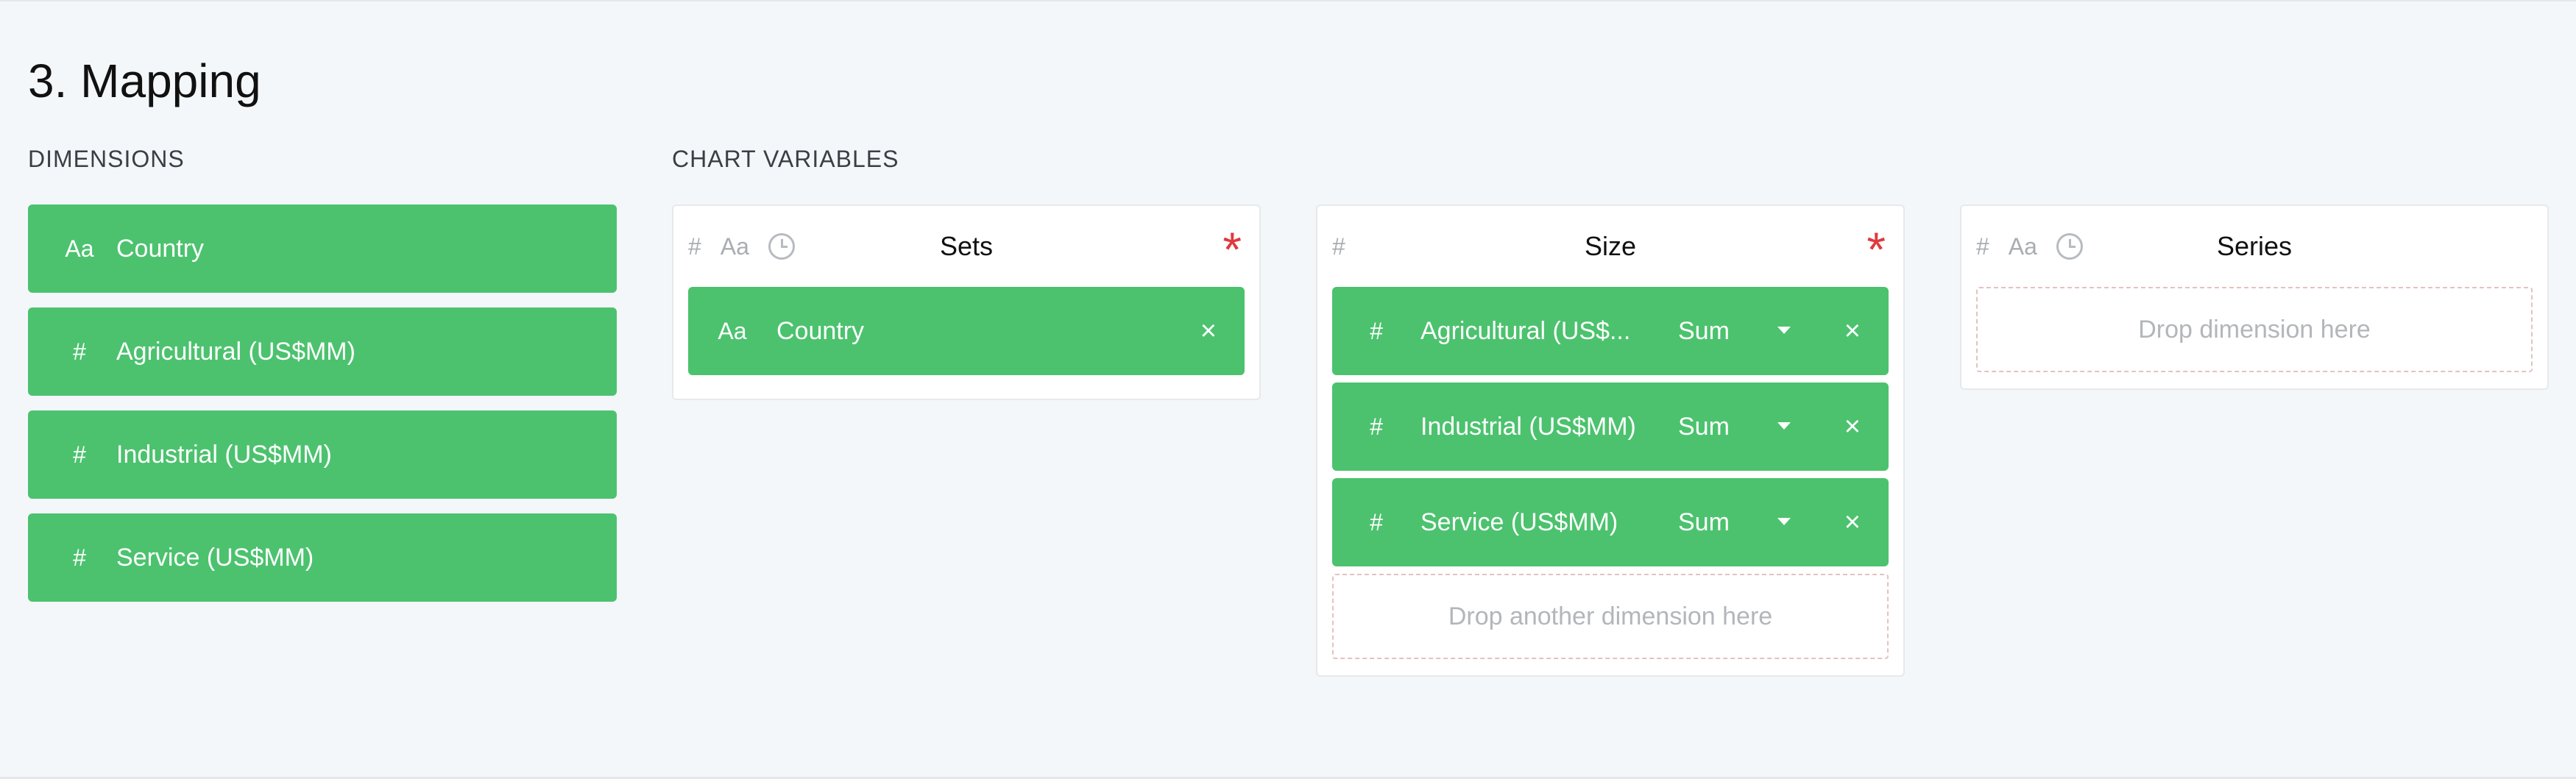  Describe the element at coordinates (144, 80) in the screenshot. I see `page-title: 3. Mapping` at that location.